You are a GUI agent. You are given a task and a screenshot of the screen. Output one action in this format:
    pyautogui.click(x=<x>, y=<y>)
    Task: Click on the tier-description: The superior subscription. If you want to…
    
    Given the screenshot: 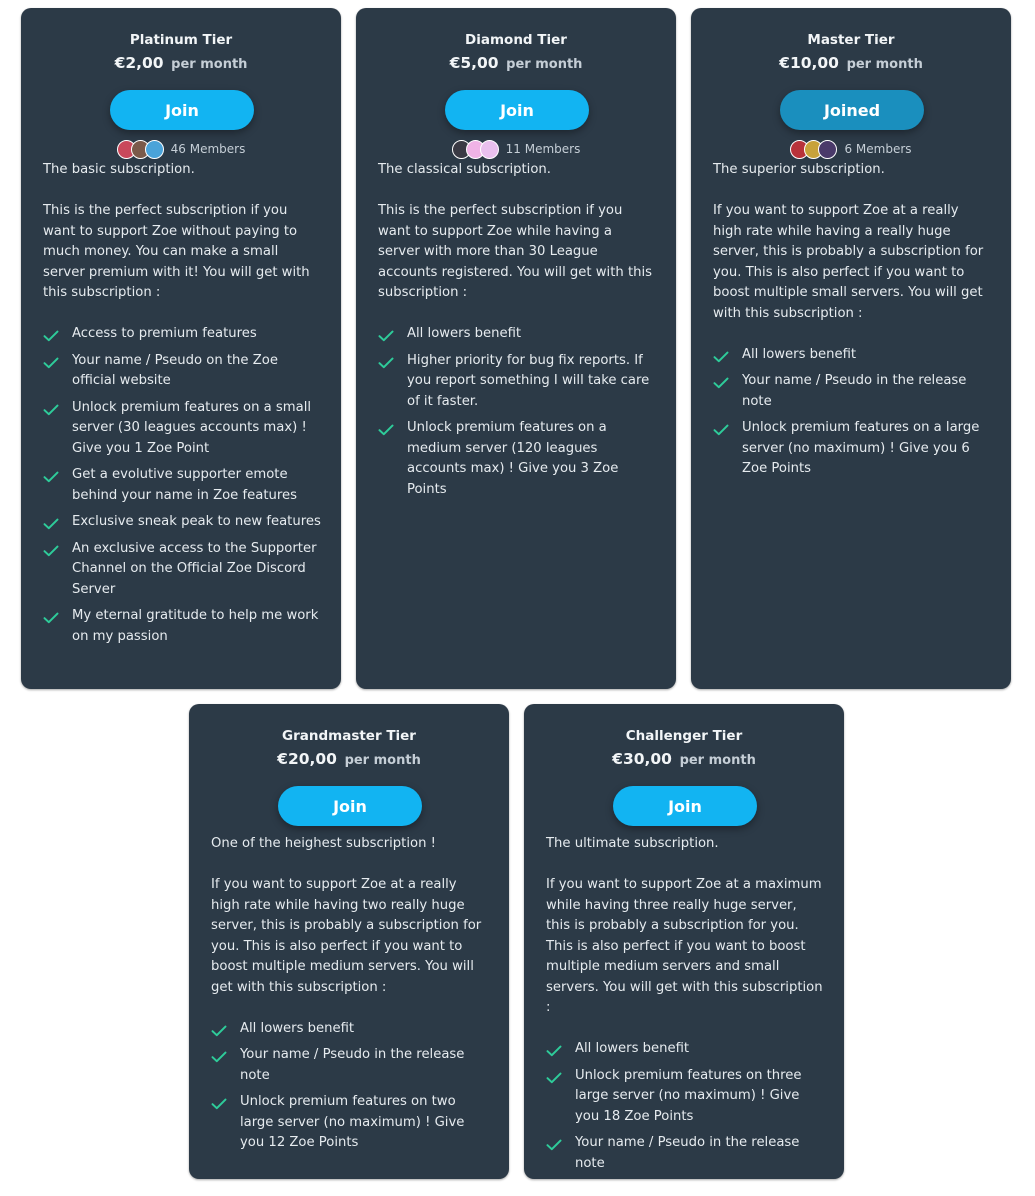 What is the action you would take?
    pyautogui.click(x=852, y=320)
    